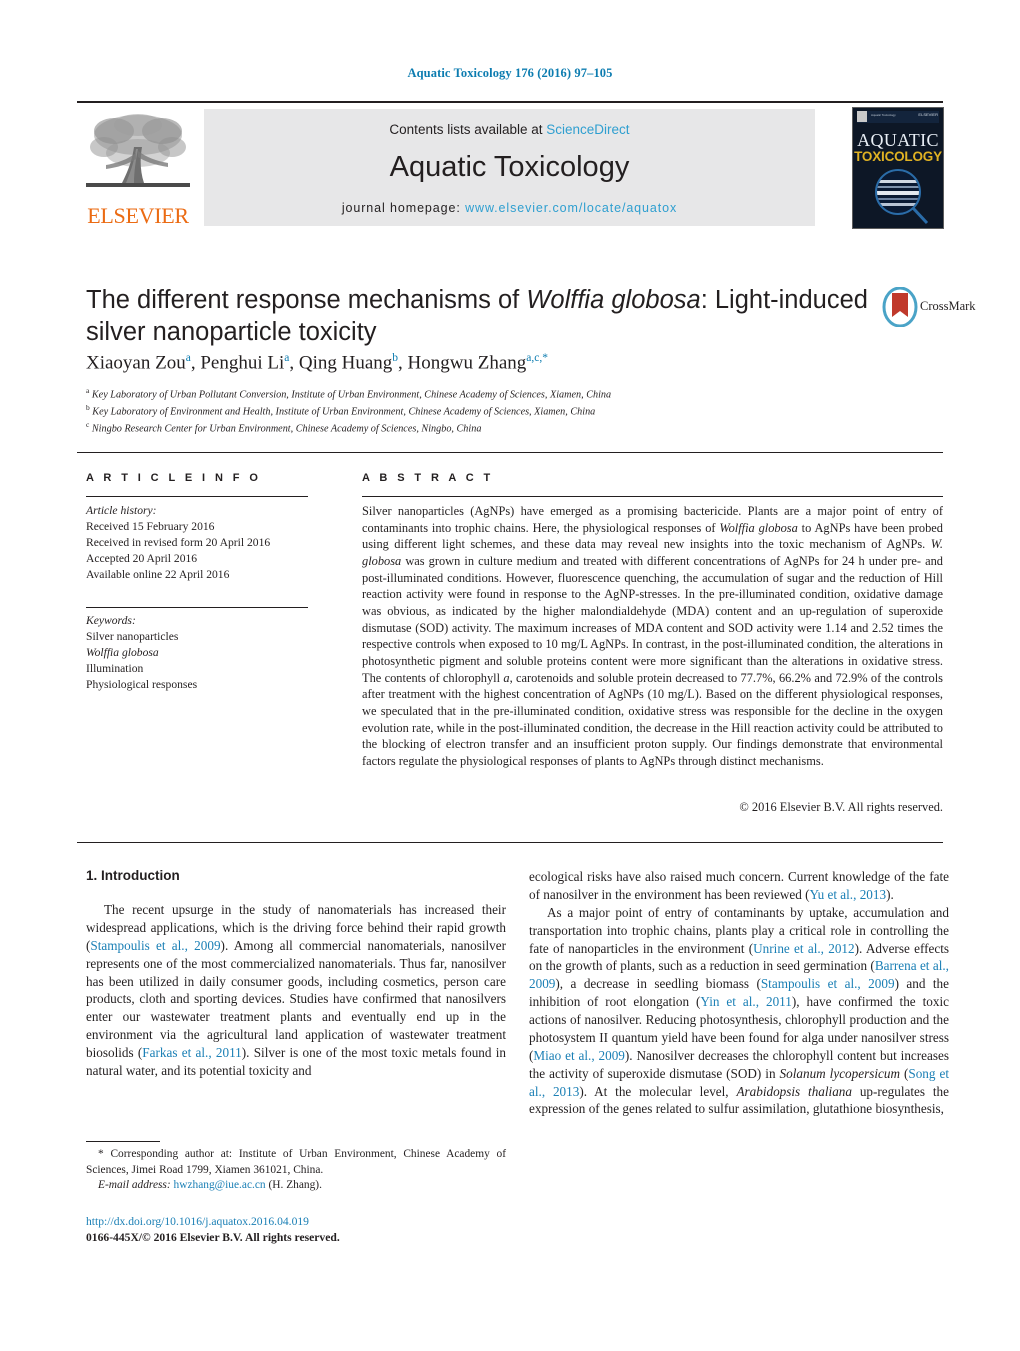 Image resolution: width=1020 pixels, height=1351 pixels. Describe the element at coordinates (428, 478) in the screenshot. I see `abstract-heading: A B S T R A C T` at that location.